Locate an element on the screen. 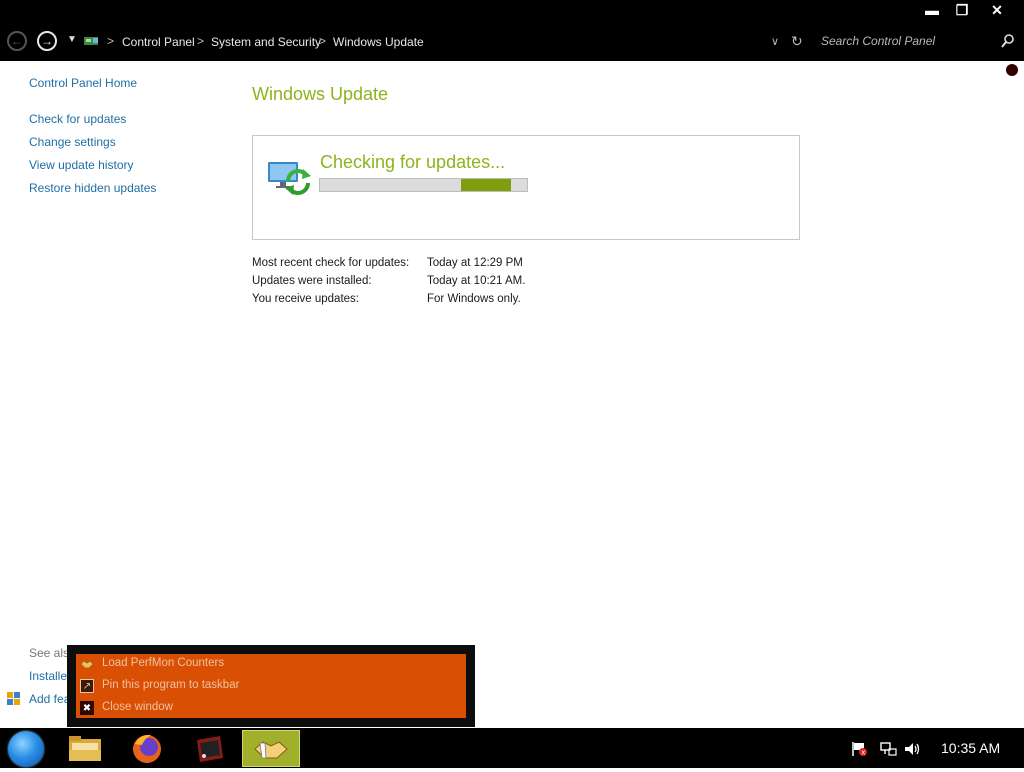  forward-button: → is located at coordinates (47, 41).